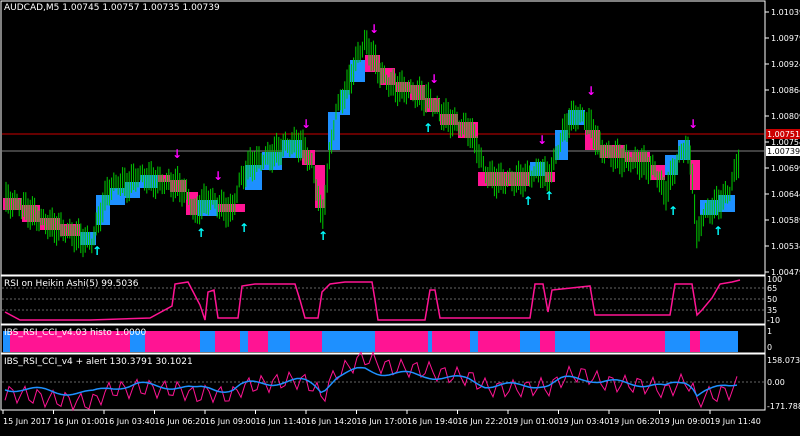  What do you see at coordinates (783, 406) in the screenshot?
I see `cci-tick-min: -171.7883` at bounding box center [783, 406].